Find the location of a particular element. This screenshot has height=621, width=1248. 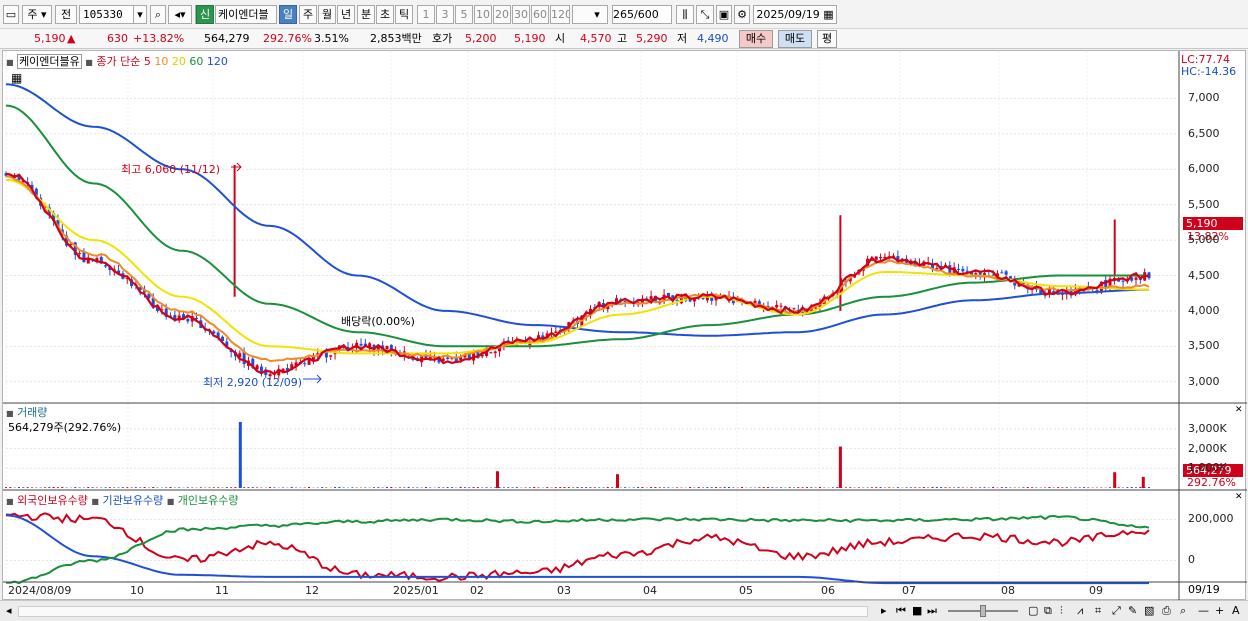

indicator-icon: ⩘ is located at coordinates (1080, 611).